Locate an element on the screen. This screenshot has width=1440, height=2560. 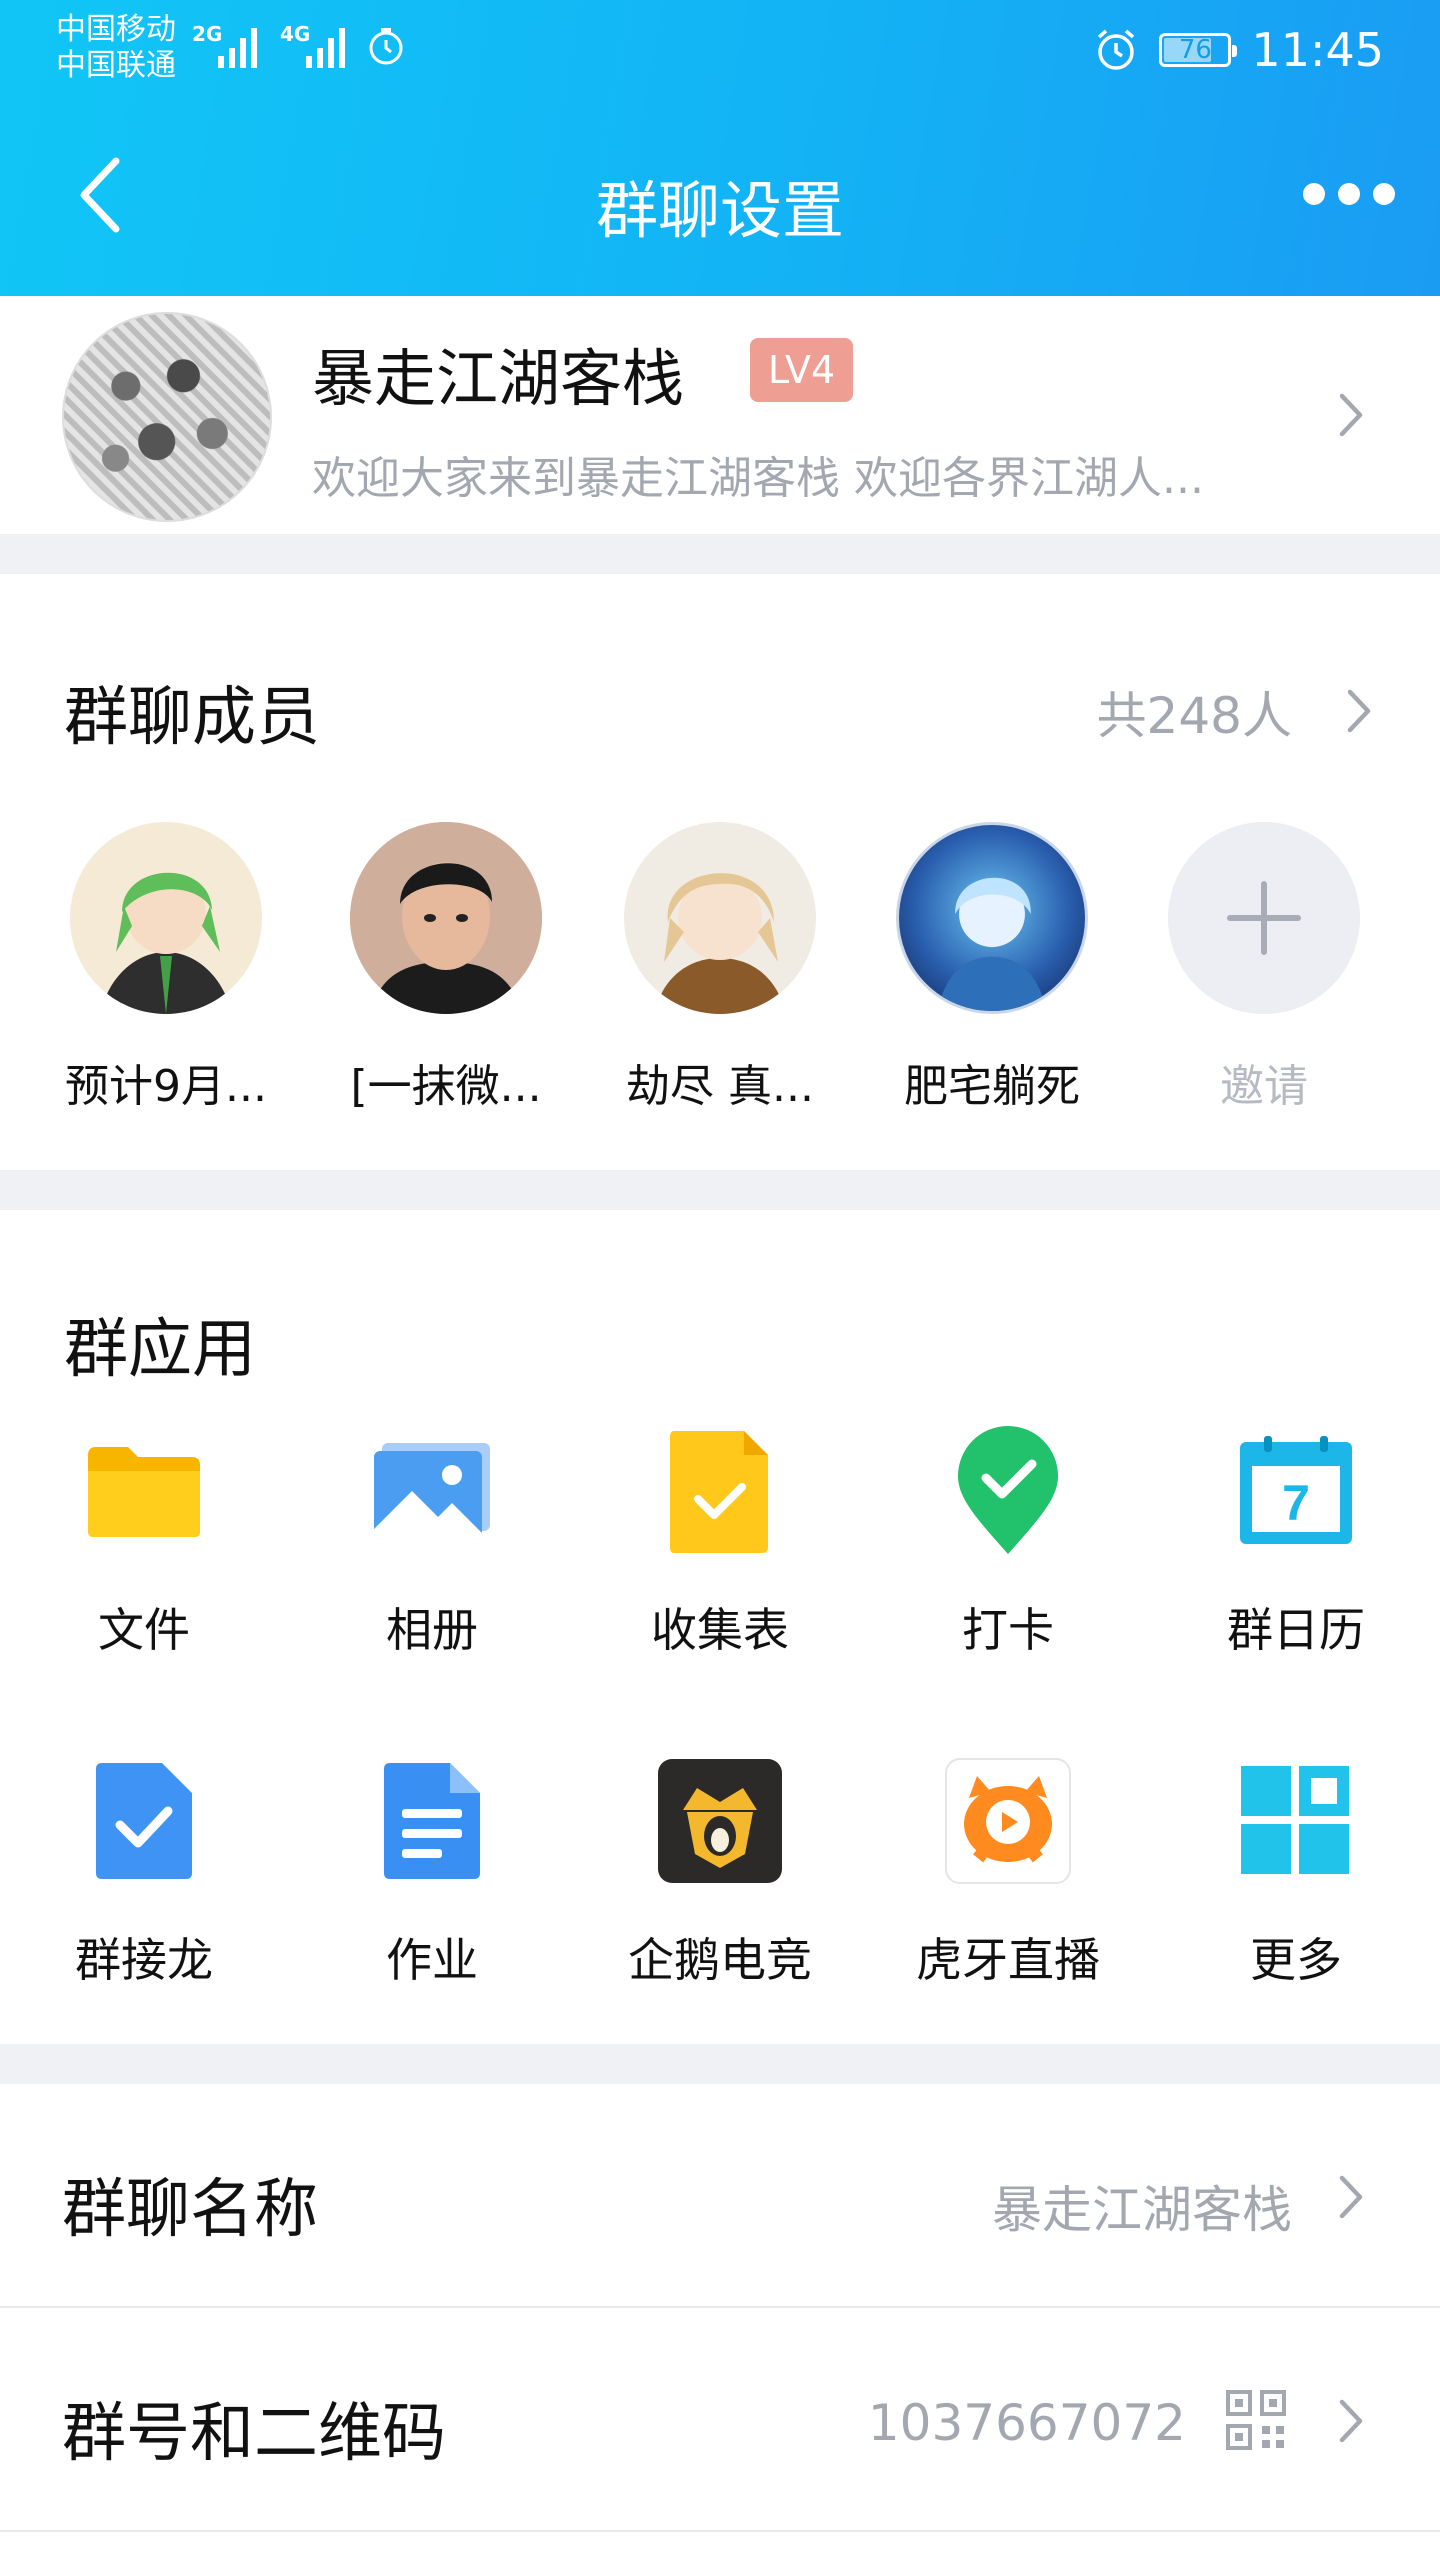
app-checkin: 打卡 is located at coordinates (1008, 1543).